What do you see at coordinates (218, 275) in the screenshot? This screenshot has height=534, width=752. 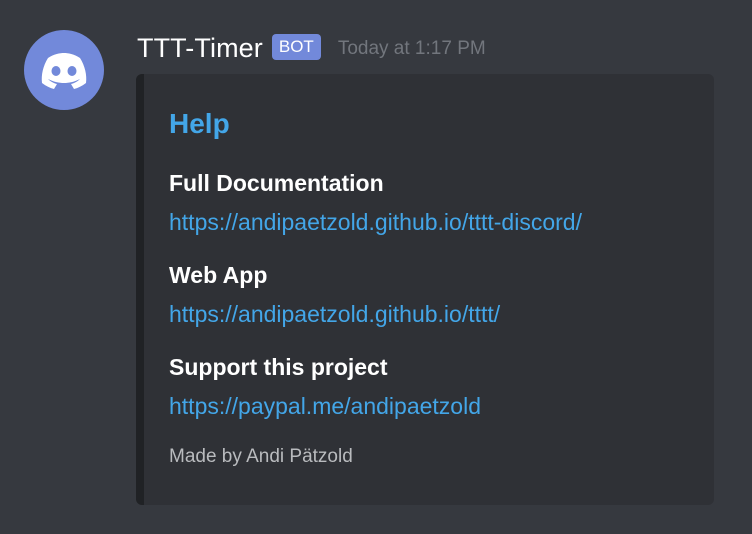 I see `field-name: Web App` at bounding box center [218, 275].